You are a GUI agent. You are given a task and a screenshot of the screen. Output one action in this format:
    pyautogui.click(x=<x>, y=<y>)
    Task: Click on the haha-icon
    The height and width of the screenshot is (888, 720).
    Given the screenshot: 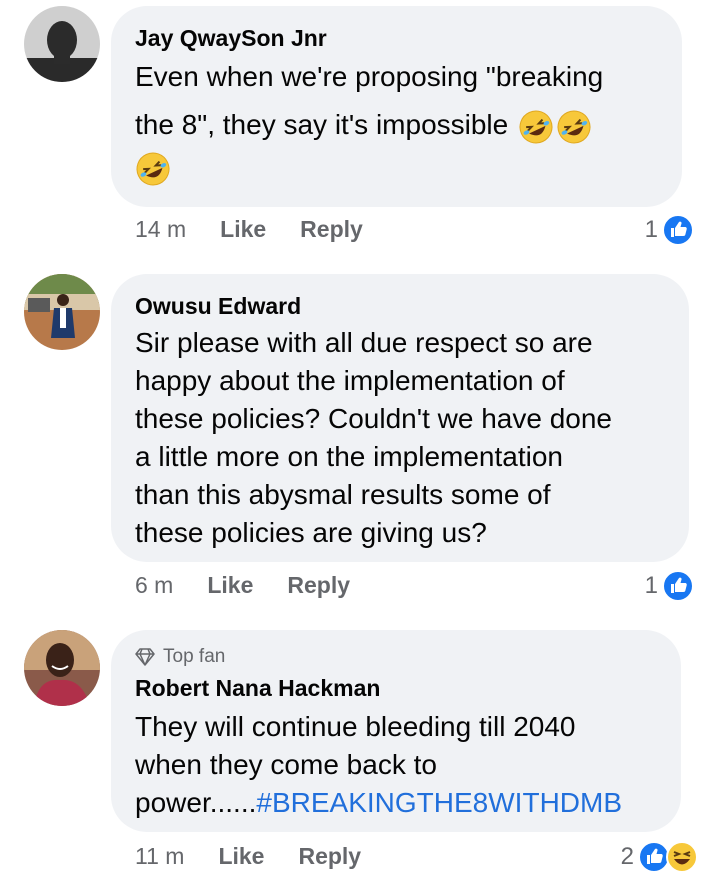 What is the action you would take?
    pyautogui.click(x=682, y=857)
    